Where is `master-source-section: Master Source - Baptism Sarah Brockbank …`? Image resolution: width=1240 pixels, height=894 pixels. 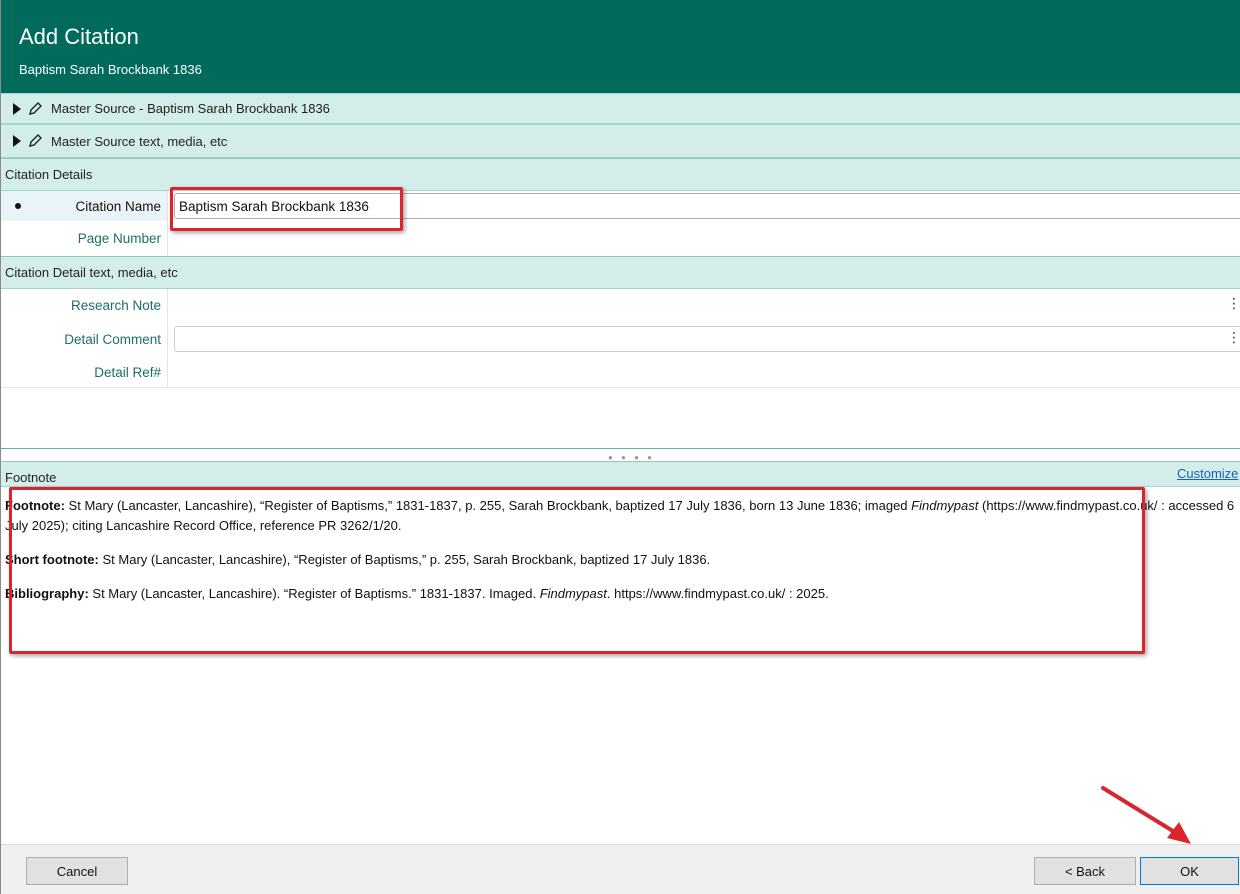 master-source-section: Master Source - Baptism Sarah Brockbank … is located at coordinates (620, 108).